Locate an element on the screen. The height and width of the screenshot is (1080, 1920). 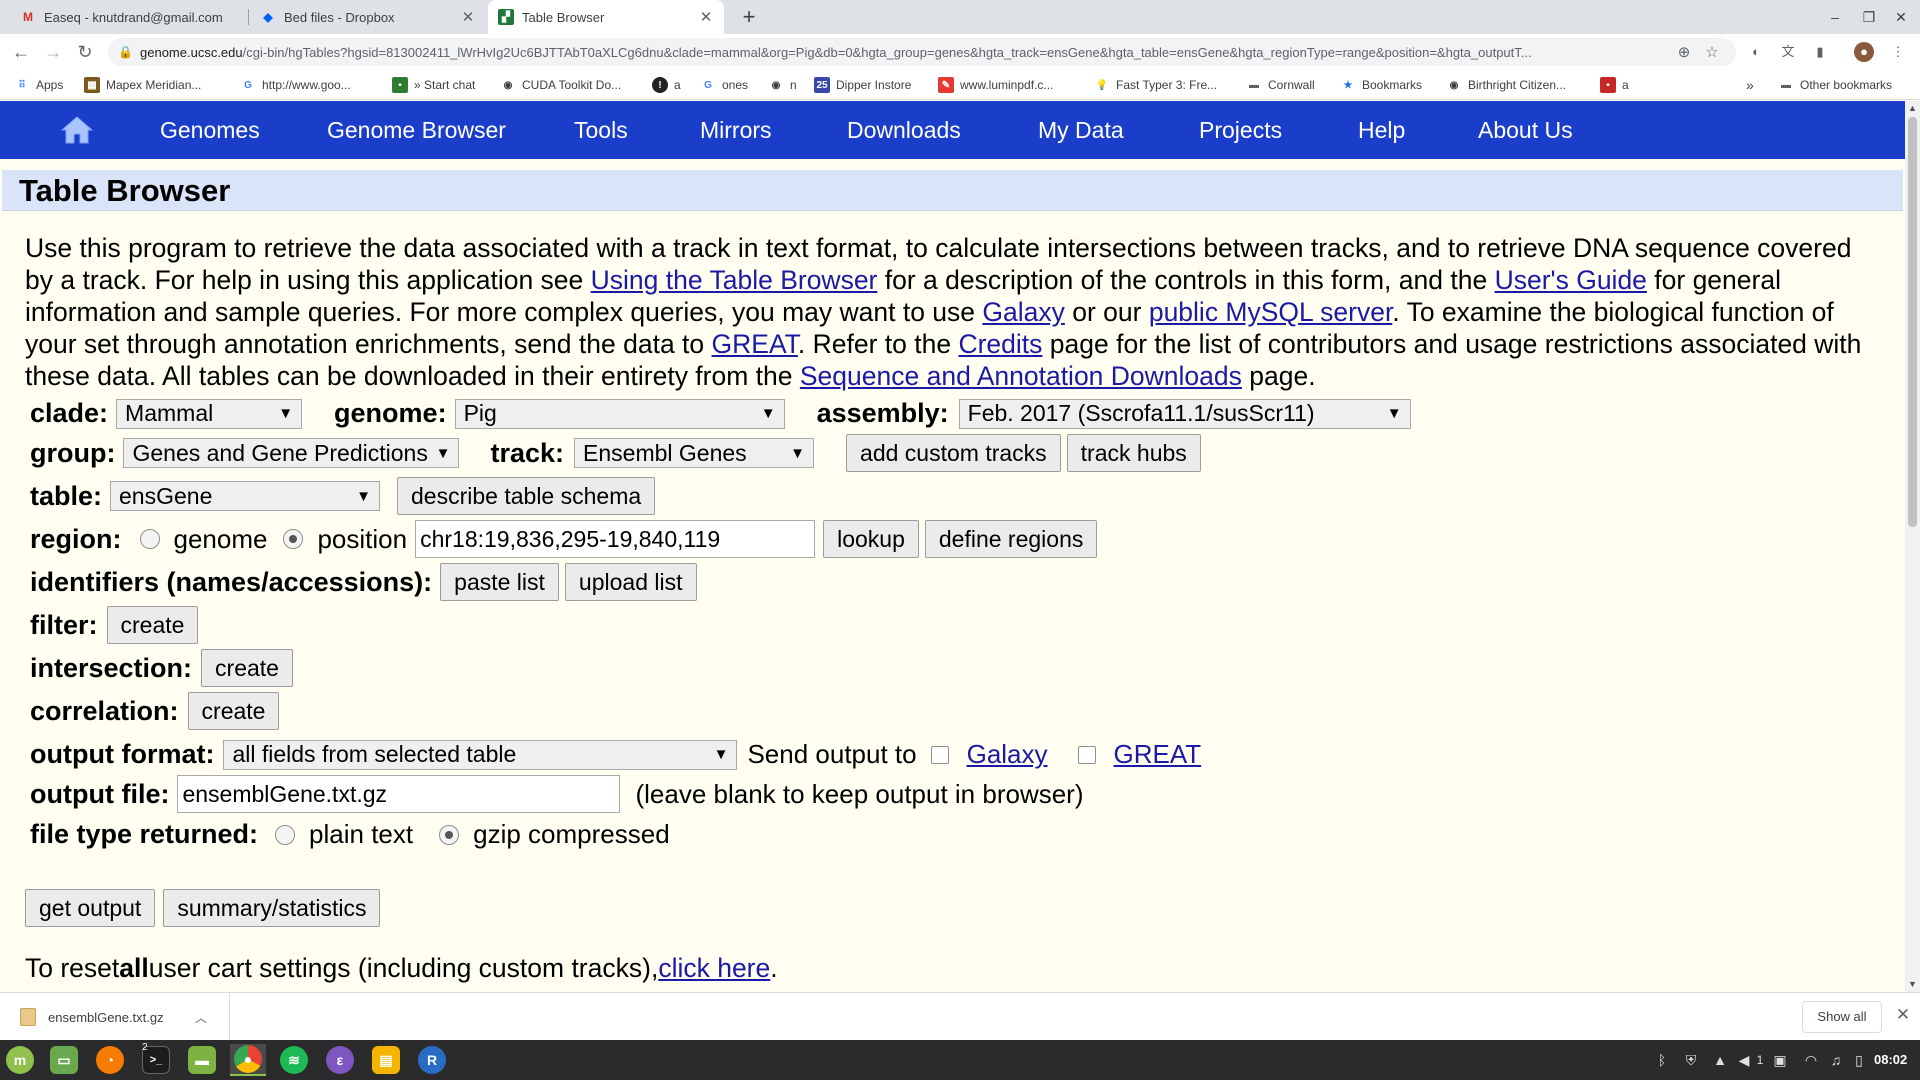
track-hubs-button: track hubs is located at coordinates (1133, 453).